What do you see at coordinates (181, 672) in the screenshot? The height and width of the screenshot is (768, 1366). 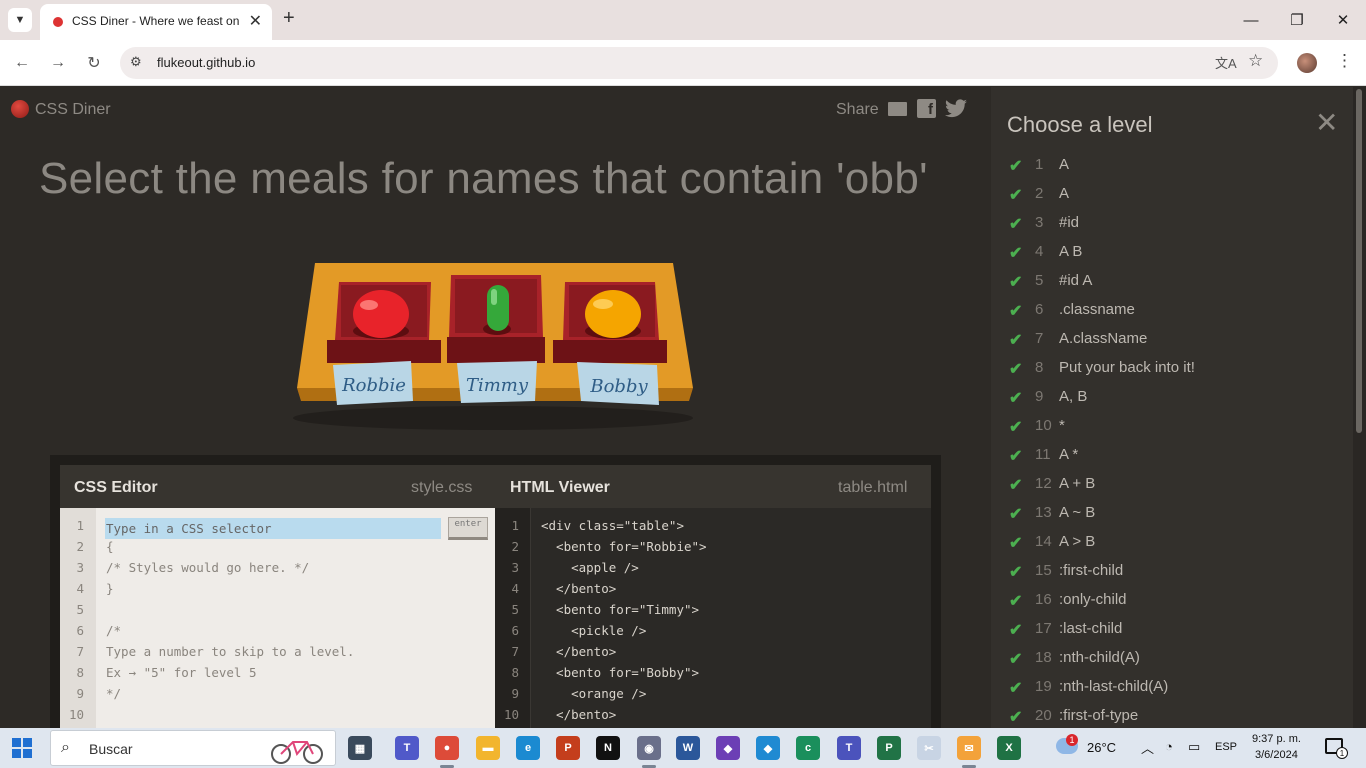 I see `css-code-line: Ex → "5" for level 5` at bounding box center [181, 672].